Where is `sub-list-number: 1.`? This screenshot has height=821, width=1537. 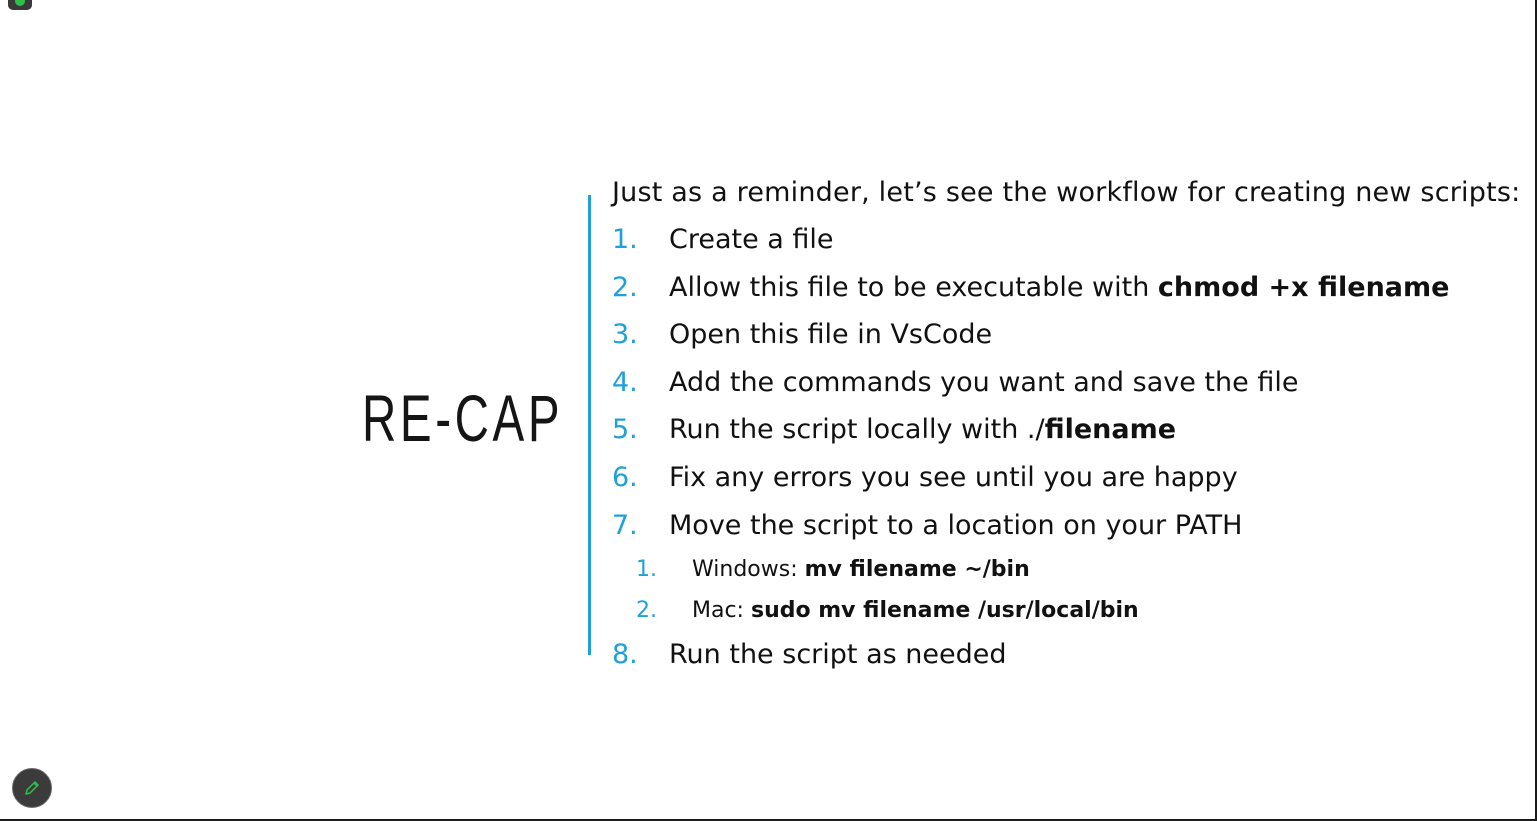 sub-list-number: 1. is located at coordinates (646, 570).